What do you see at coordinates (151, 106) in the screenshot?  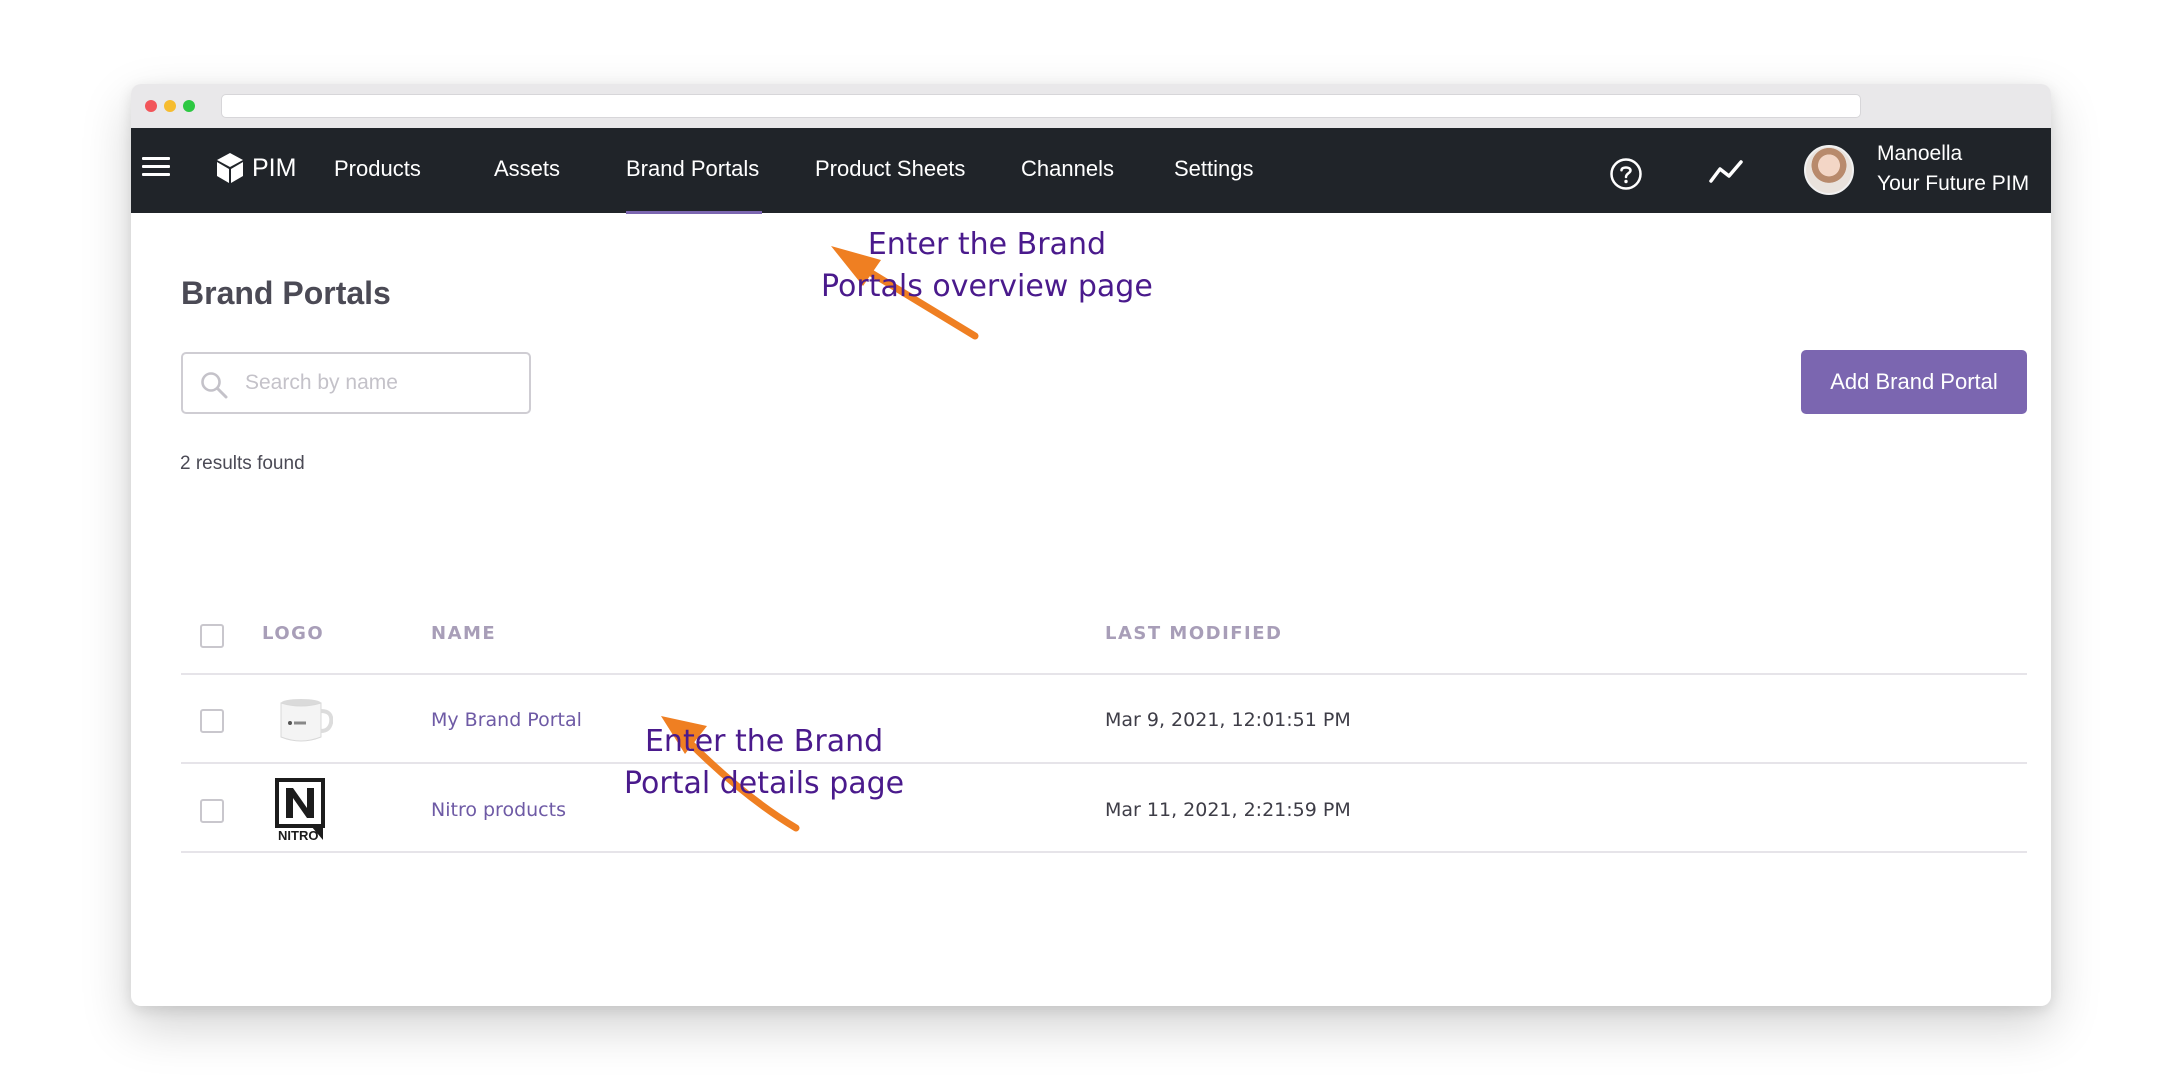 I see `close-window-button` at bounding box center [151, 106].